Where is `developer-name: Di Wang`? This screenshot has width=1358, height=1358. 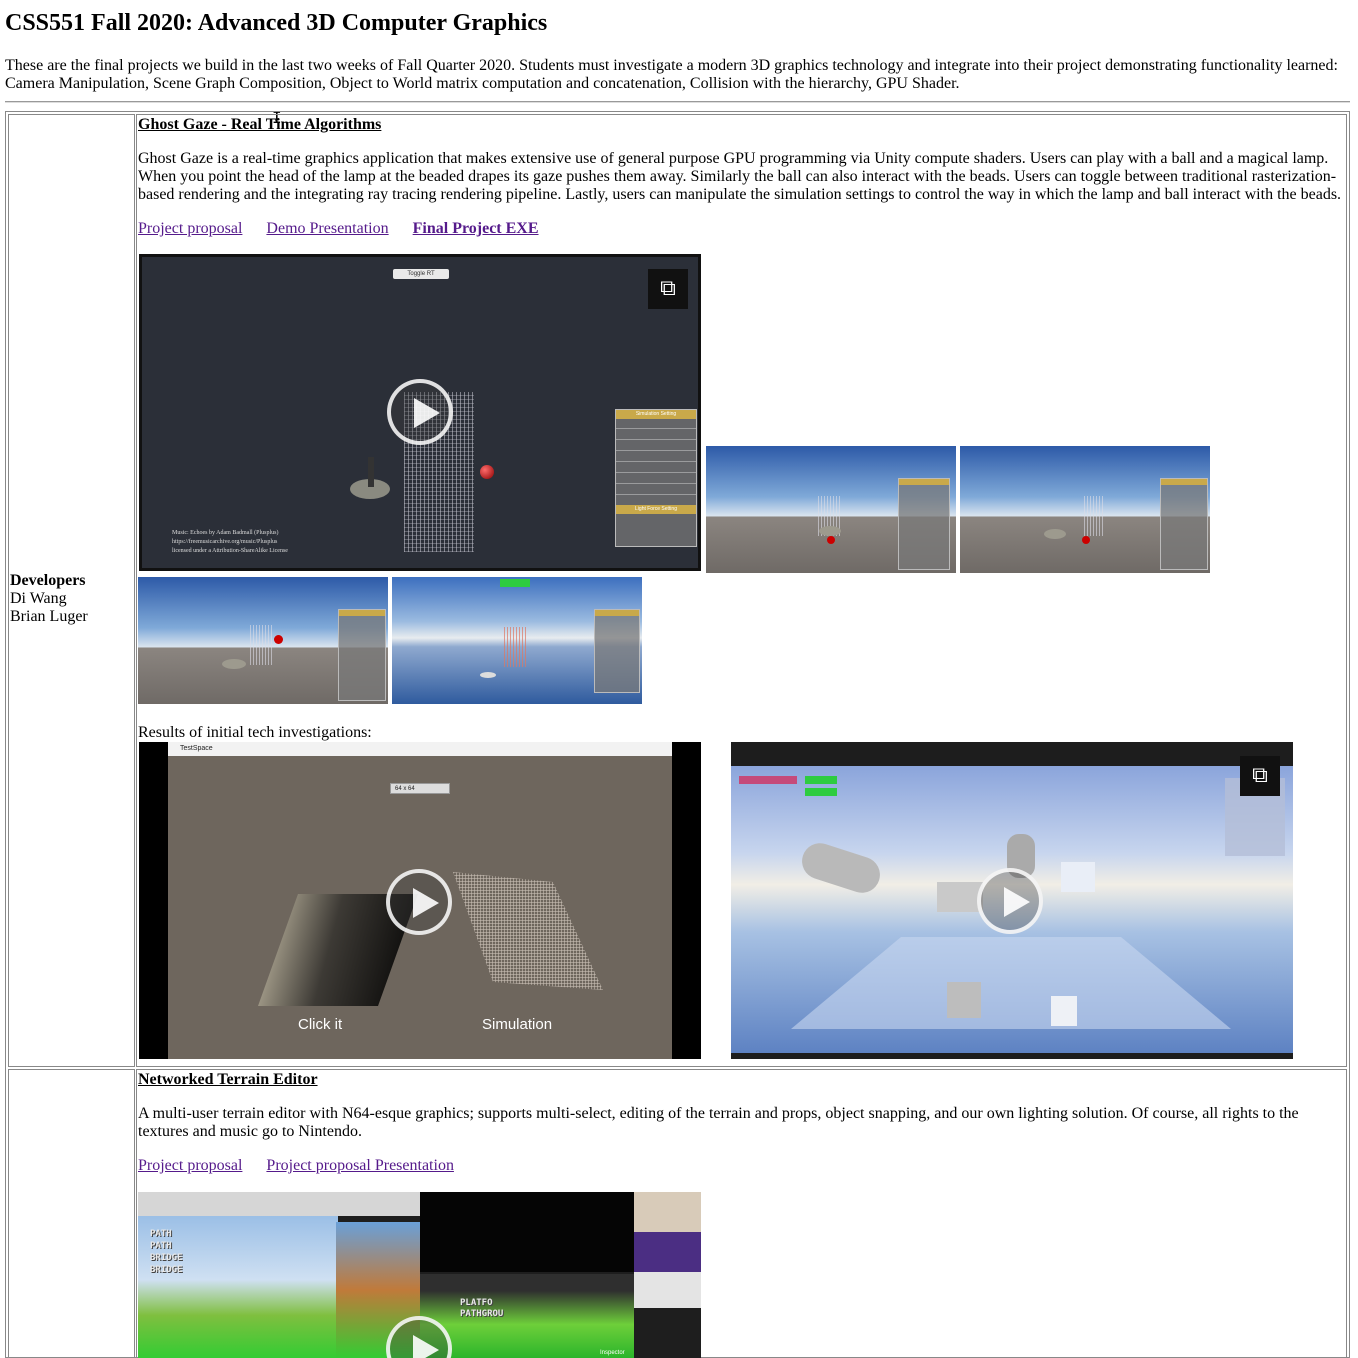
developer-name: Di Wang is located at coordinates (38, 598).